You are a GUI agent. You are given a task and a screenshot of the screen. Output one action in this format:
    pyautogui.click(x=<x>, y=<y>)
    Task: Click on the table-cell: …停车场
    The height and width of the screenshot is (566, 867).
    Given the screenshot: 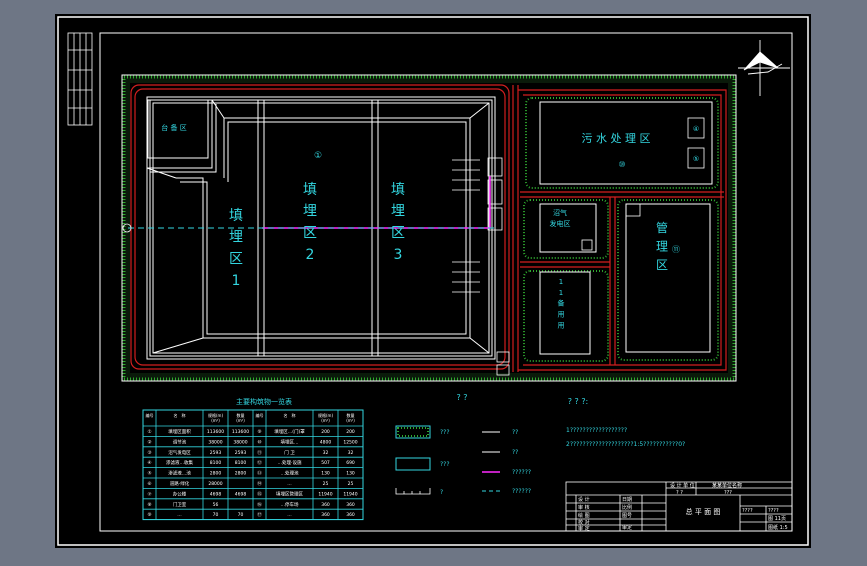 What is the action you would take?
    pyautogui.click(x=290, y=504)
    